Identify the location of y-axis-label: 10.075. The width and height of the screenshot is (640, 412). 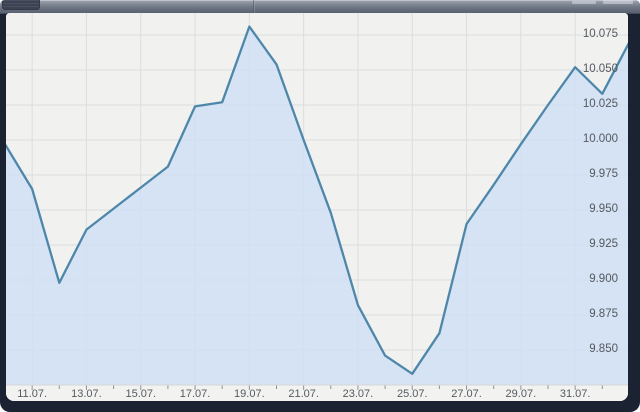
(600, 34).